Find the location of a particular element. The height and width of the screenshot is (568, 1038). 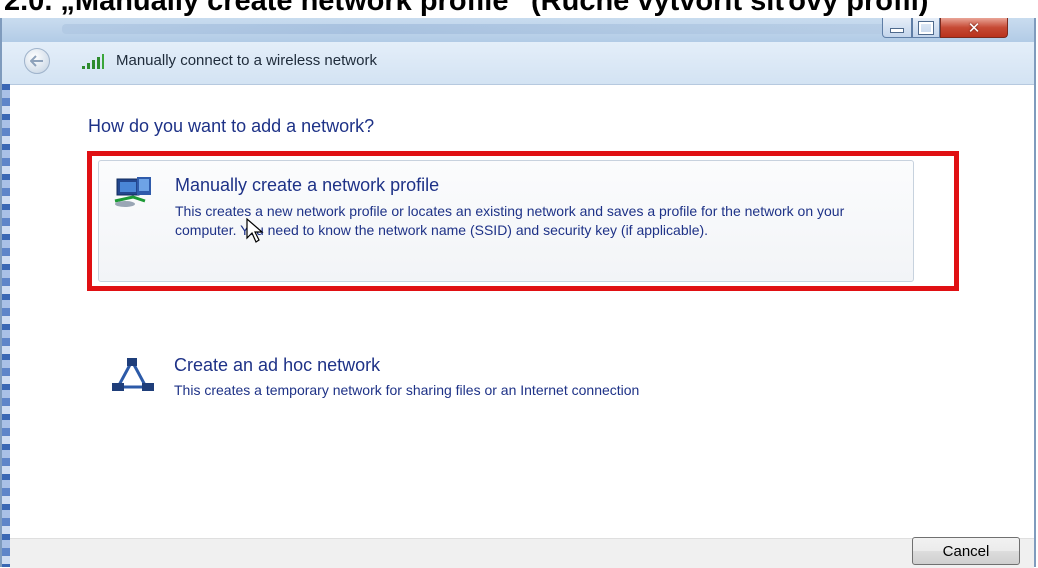

minimize-icon is located at coordinates (897, 30).